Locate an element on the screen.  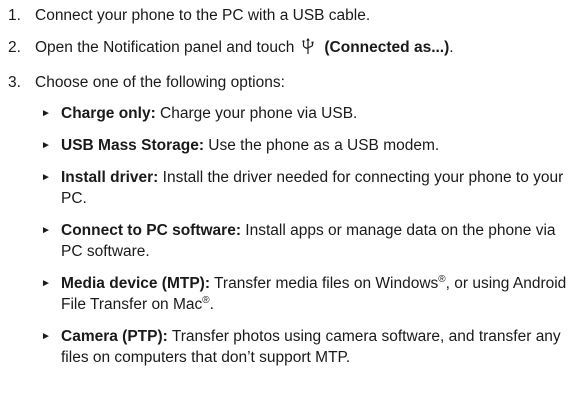
step-number: 1. is located at coordinates (14, 15).